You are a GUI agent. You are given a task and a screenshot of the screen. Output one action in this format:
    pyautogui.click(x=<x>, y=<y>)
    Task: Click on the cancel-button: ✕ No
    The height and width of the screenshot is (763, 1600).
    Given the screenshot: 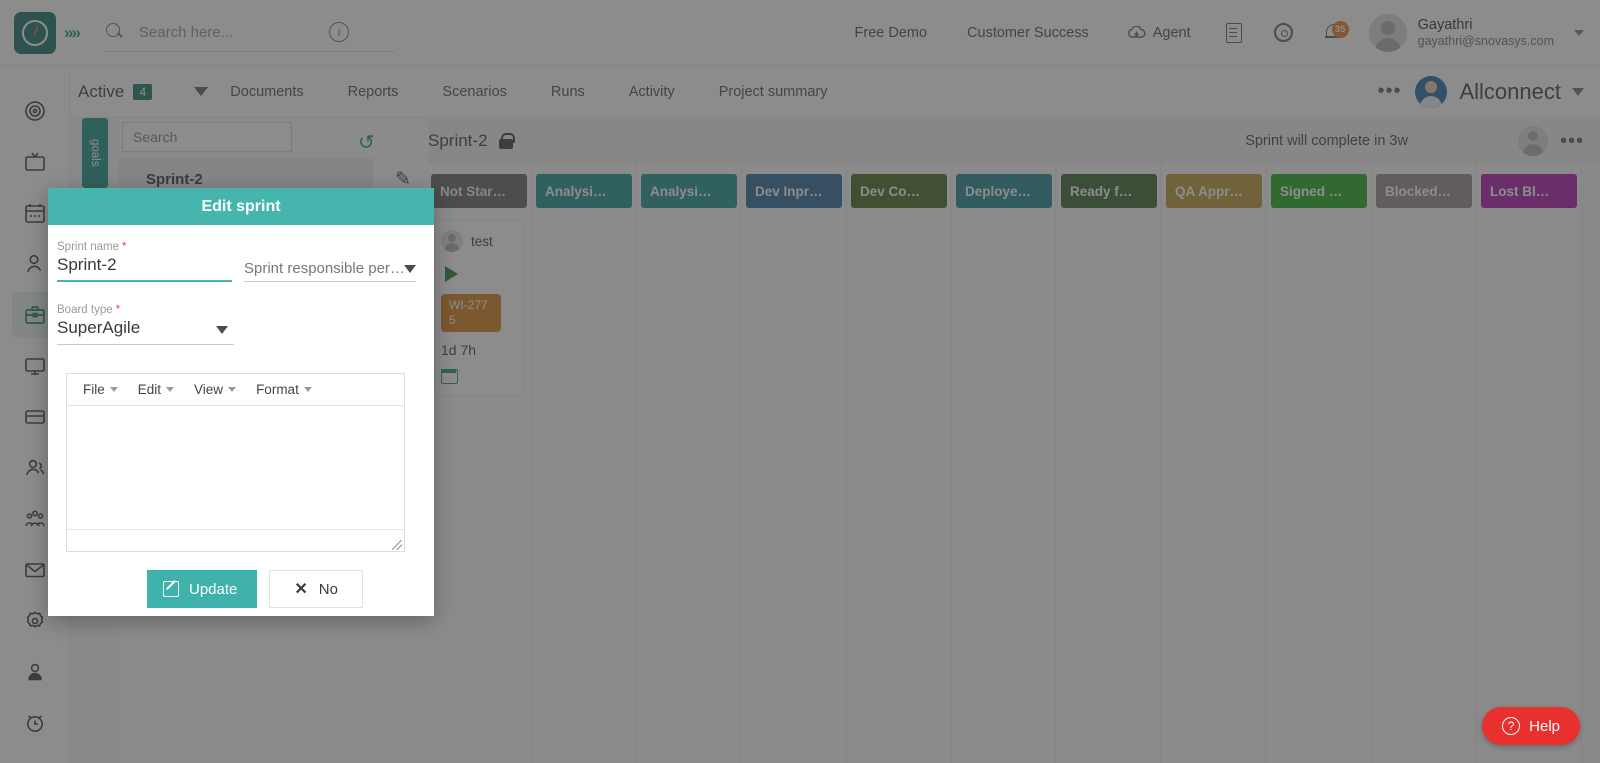 What is the action you would take?
    pyautogui.click(x=316, y=589)
    